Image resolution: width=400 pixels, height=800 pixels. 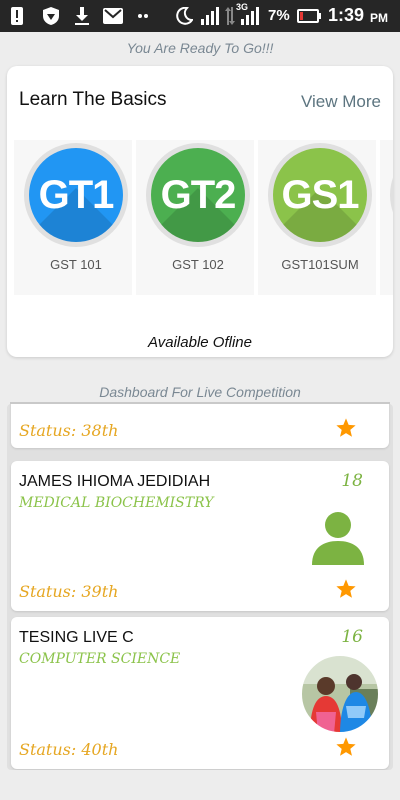 I want to click on entry-score: 18, so click(x=352, y=481).